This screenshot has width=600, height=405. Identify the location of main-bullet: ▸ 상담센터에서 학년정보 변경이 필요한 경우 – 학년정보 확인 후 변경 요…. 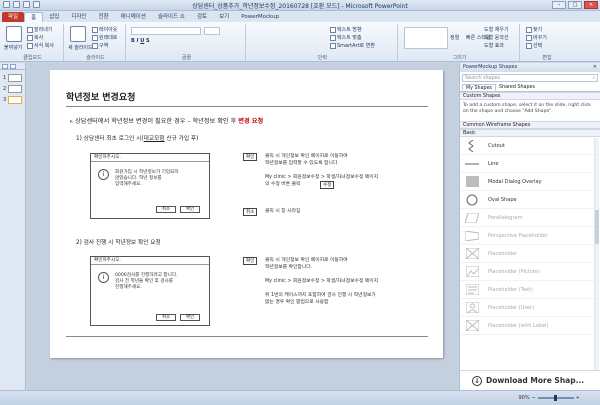
(166, 120).